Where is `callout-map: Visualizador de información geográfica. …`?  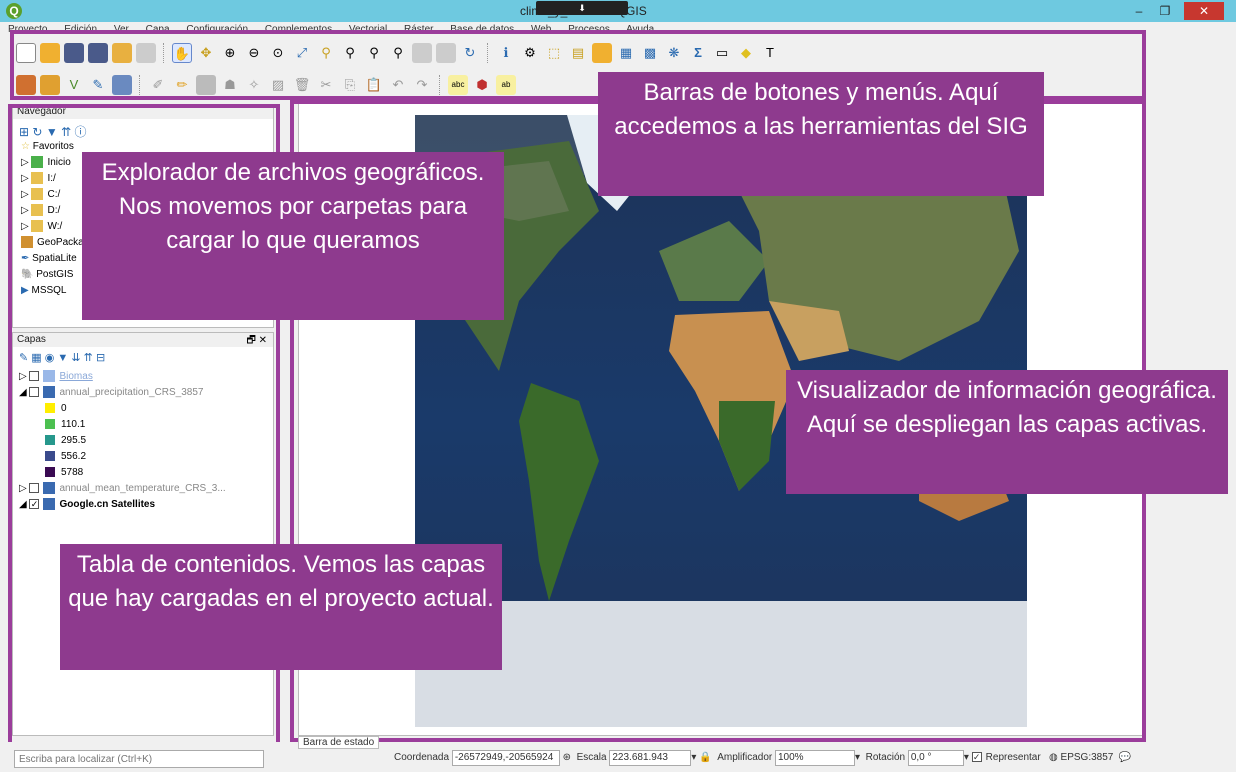
callout-map: Visualizador de información geográfica. … is located at coordinates (1007, 432).